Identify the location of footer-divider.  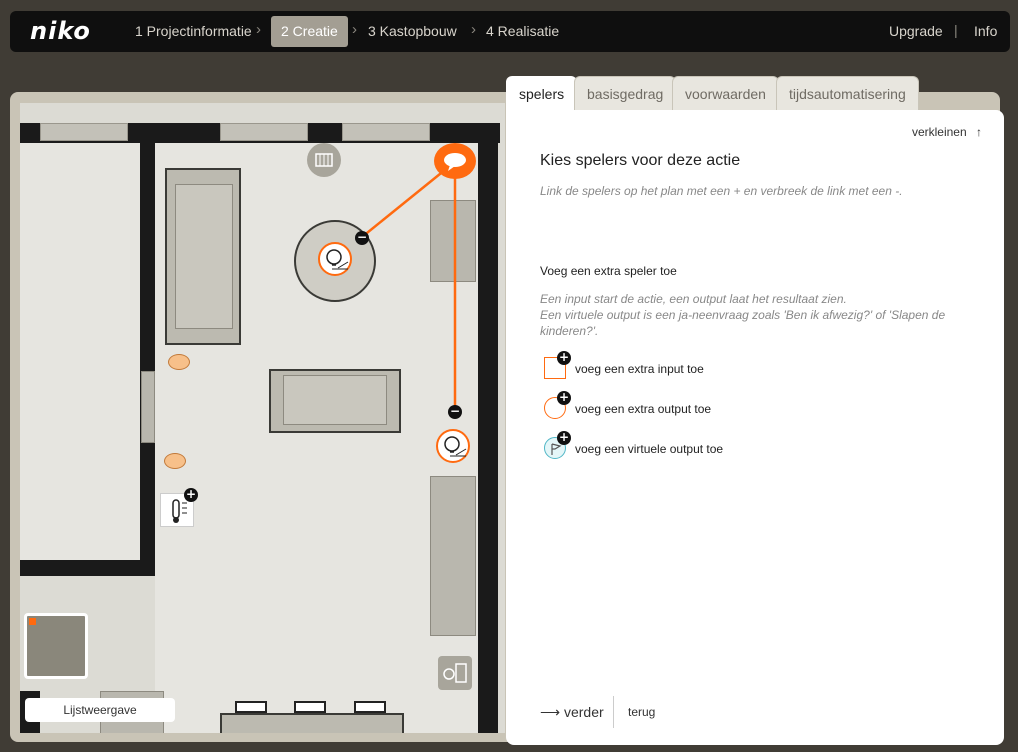
(613, 712).